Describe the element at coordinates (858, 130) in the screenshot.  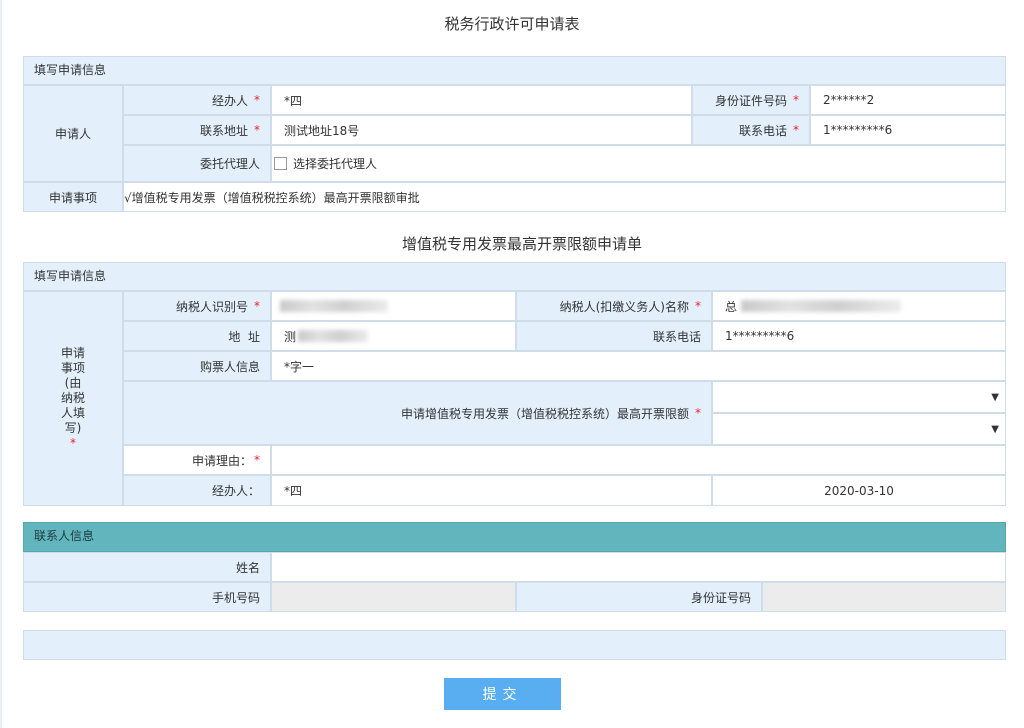
I see `phone-value: 1*********6` at that location.